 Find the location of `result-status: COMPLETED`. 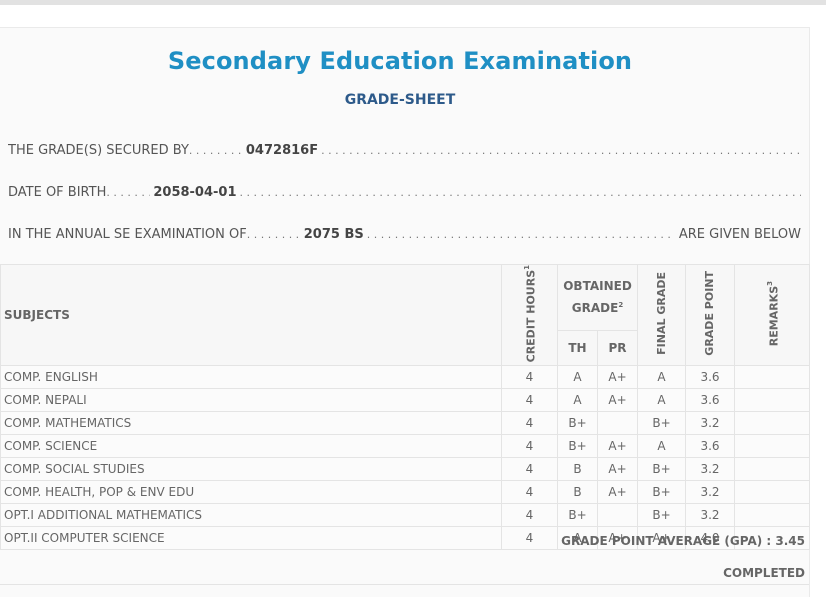

result-status: COMPLETED is located at coordinates (764, 573).